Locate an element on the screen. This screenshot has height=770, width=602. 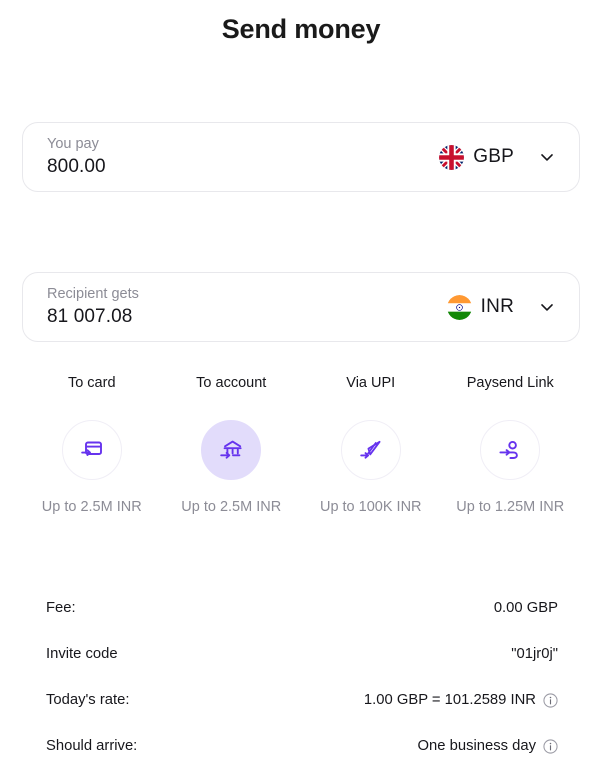
detail-row-invite-code: Invite code "01jr0j" is located at coordinates (302, 654).